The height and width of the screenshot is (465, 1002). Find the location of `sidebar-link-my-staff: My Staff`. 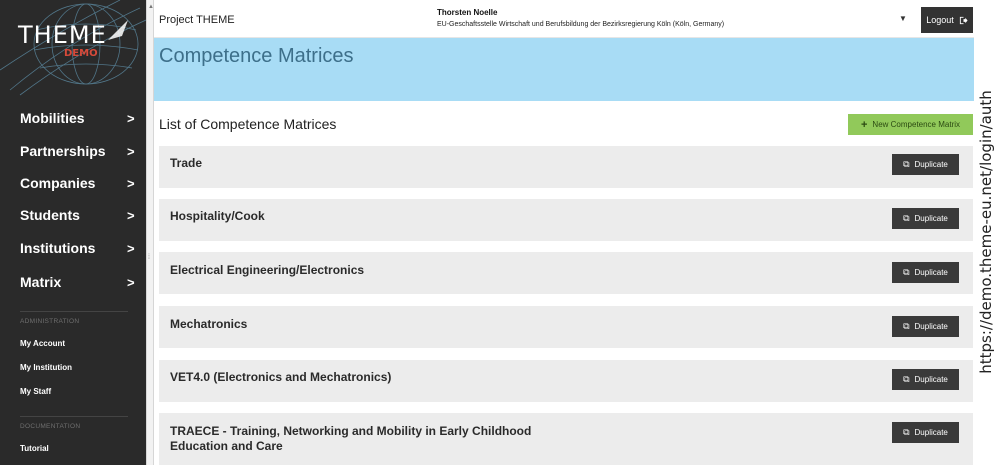

sidebar-link-my-staff: My Staff is located at coordinates (35, 391).